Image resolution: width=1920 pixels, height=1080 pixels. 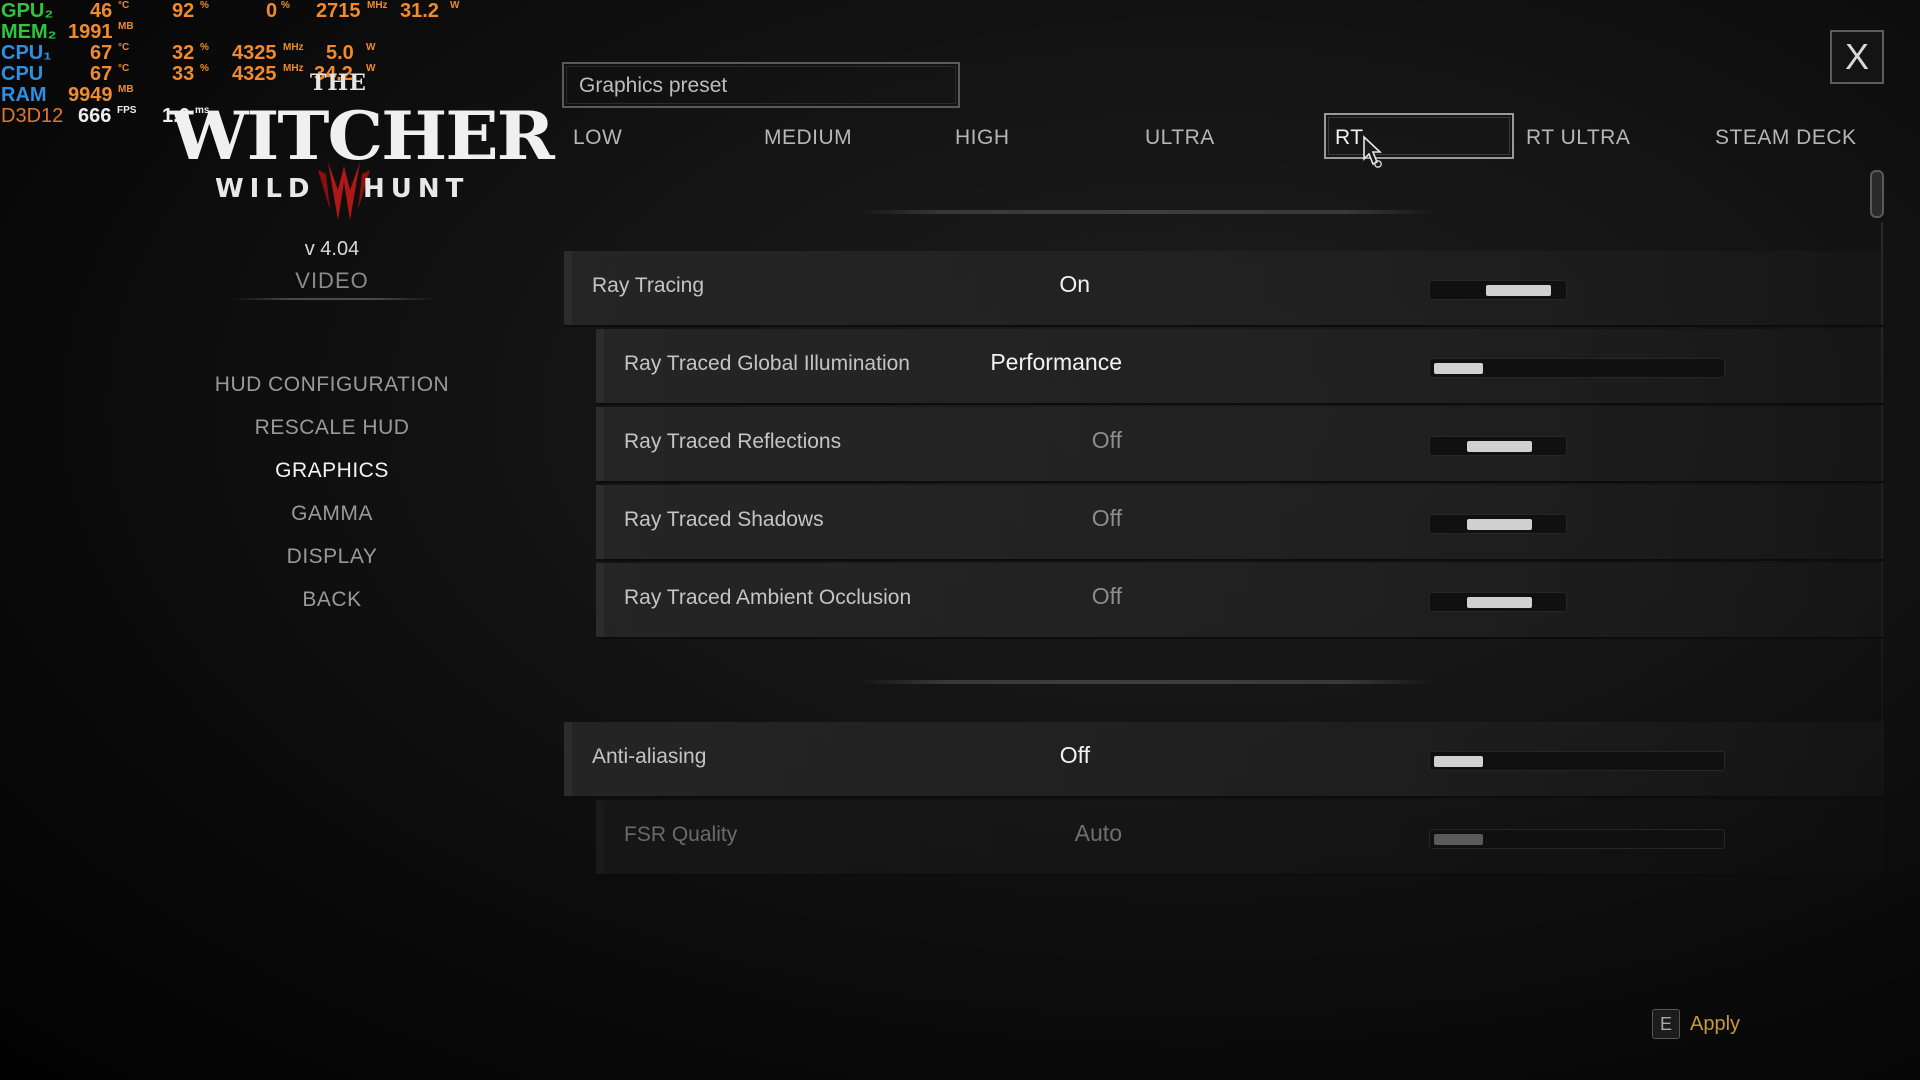 What do you see at coordinates (29, 32) in the screenshot?
I see `osd-label: MEM₂` at bounding box center [29, 32].